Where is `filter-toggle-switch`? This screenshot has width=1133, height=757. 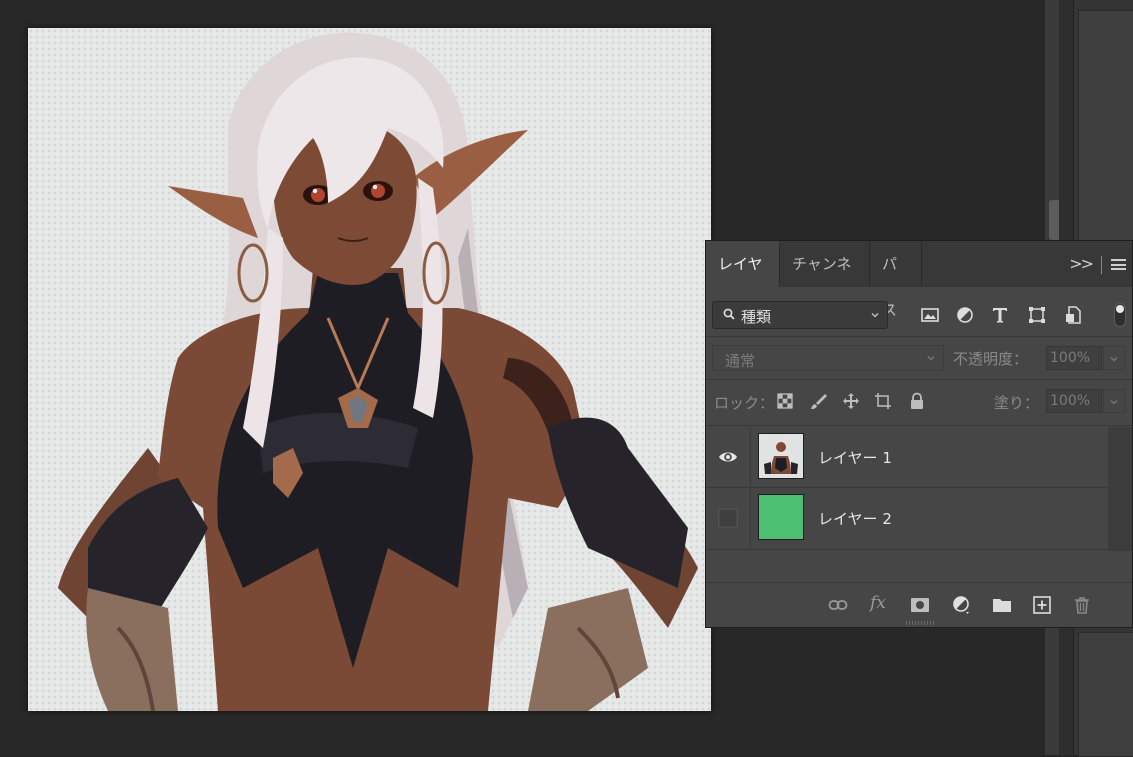
filter-toggle-switch is located at coordinates (1120, 315).